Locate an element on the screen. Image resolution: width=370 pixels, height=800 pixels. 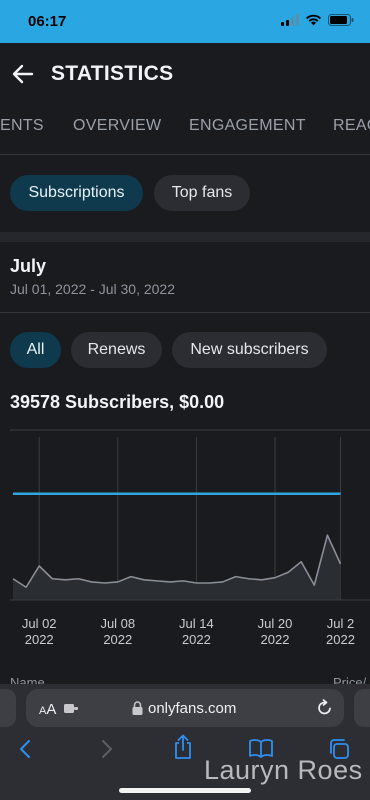
lock-icon is located at coordinates (137, 708).